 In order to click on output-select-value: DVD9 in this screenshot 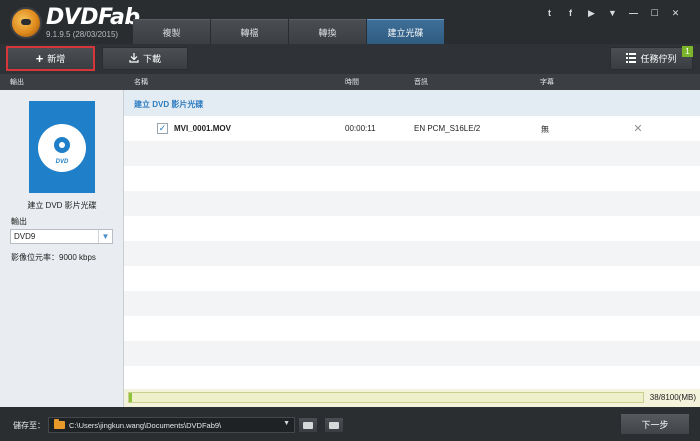, I will do `click(25, 236)`.